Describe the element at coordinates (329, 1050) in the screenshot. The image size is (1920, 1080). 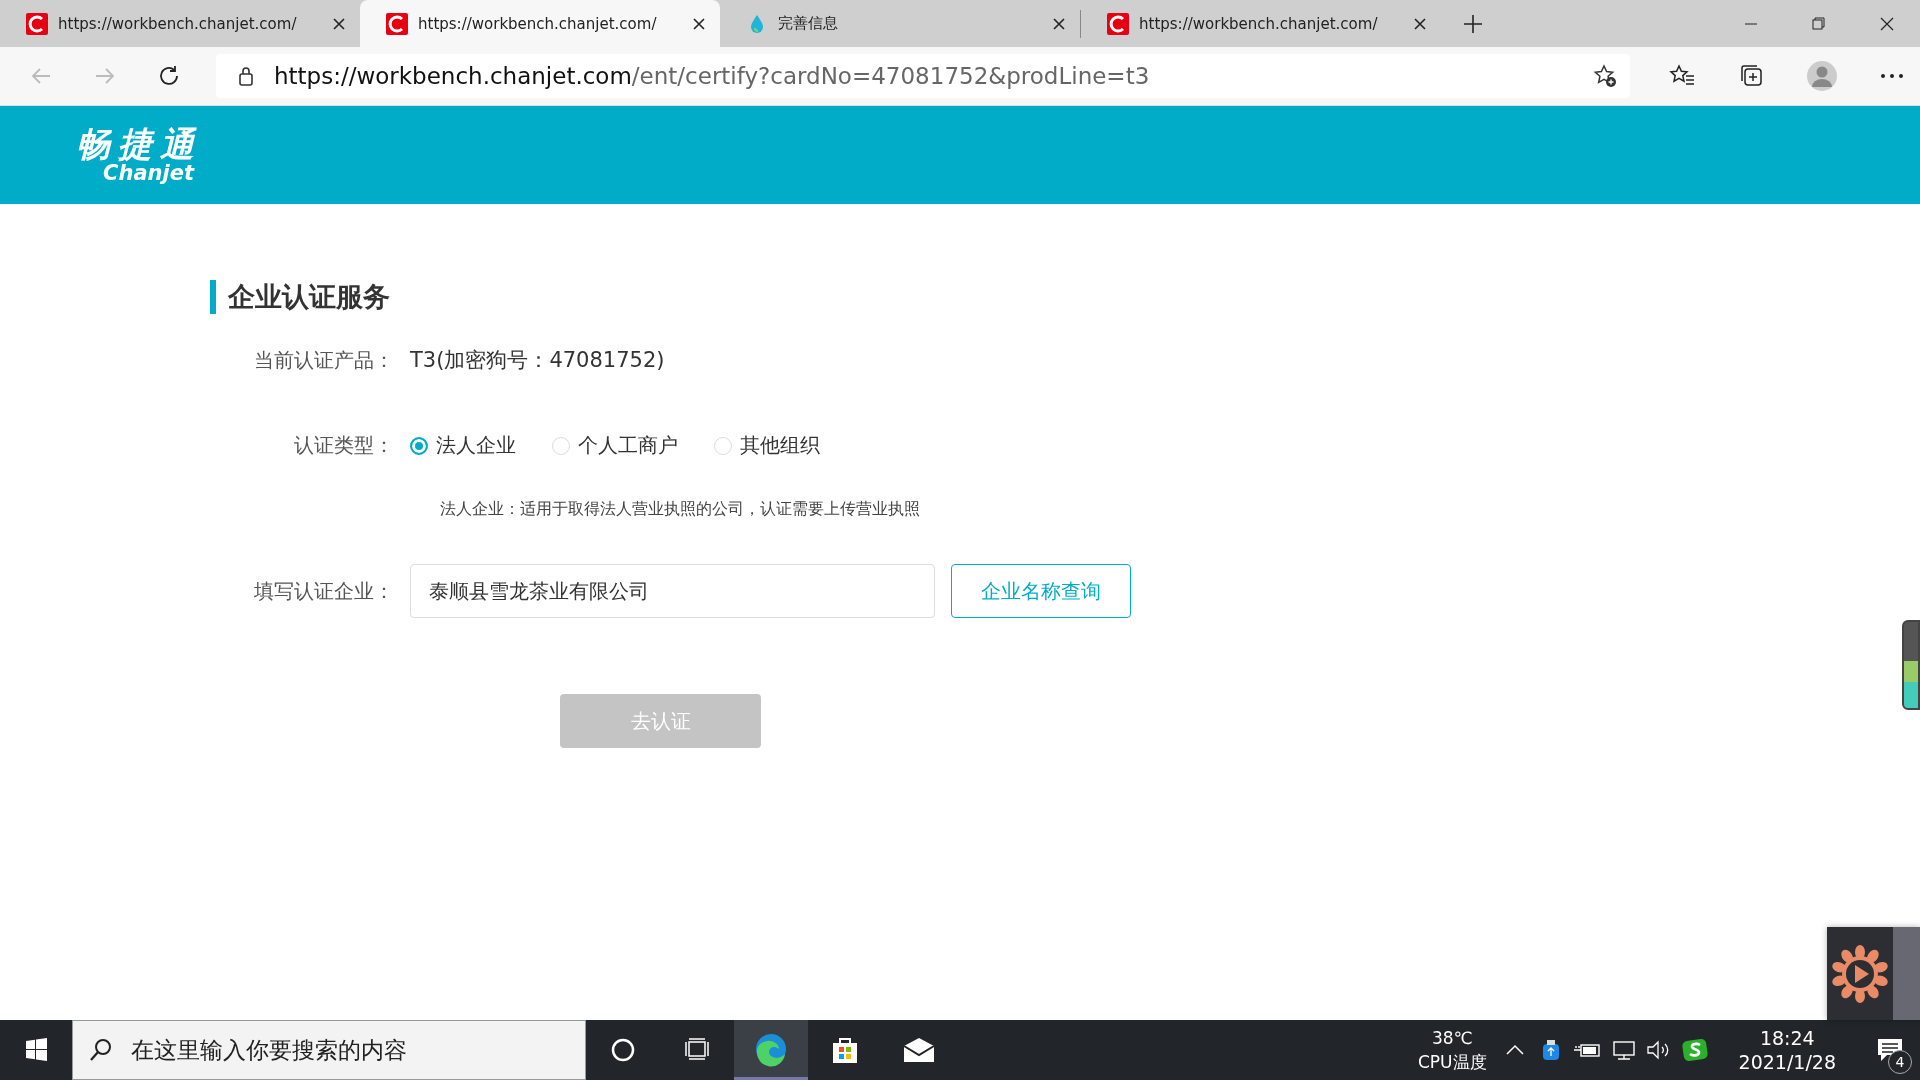
I see `taskbar-search-field: 在这里输入你要搜索的内容` at that location.